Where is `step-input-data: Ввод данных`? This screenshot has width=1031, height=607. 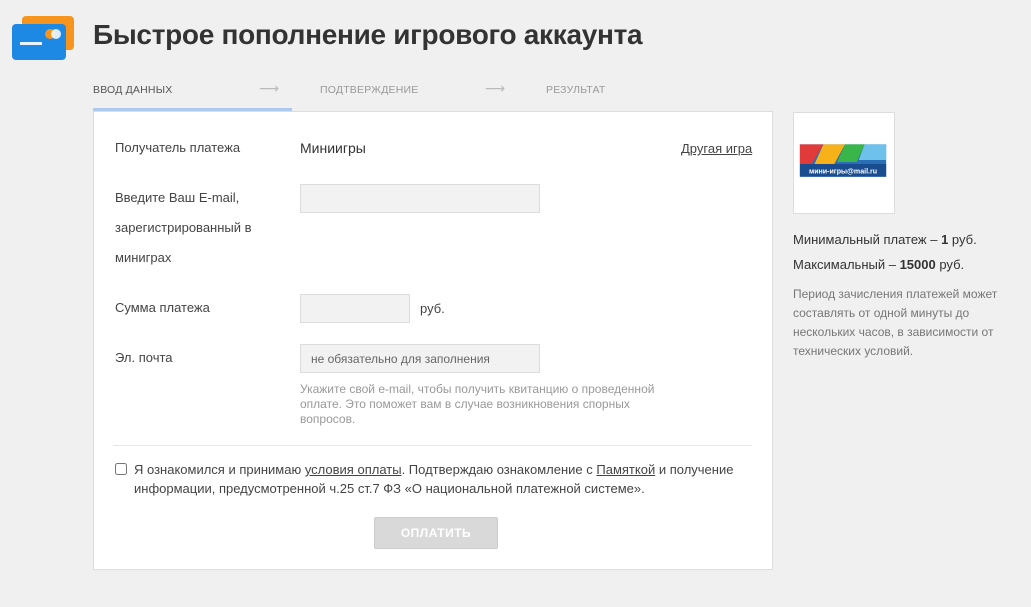
step-input-data: Ввод данных is located at coordinates (133, 90).